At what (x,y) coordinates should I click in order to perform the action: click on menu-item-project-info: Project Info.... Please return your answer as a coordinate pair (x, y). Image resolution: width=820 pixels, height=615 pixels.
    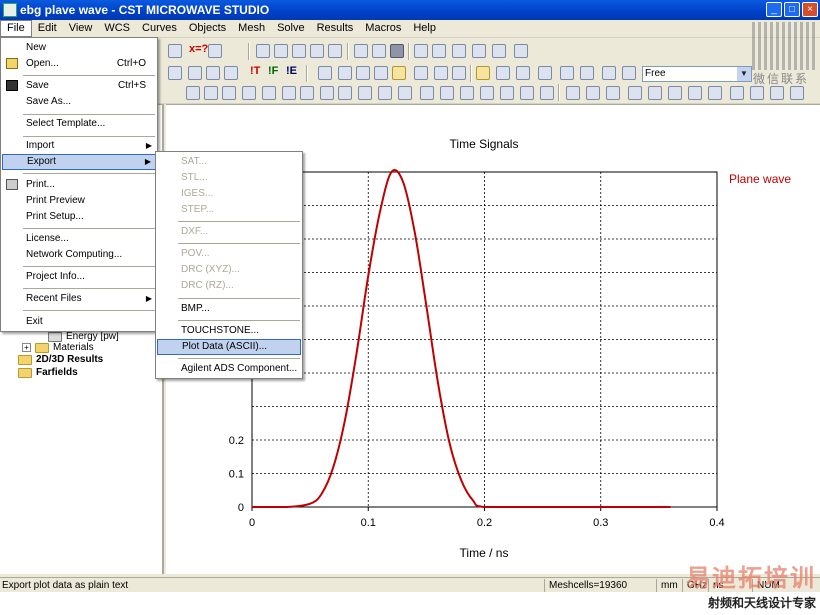
    Looking at the image, I should click on (79, 277).